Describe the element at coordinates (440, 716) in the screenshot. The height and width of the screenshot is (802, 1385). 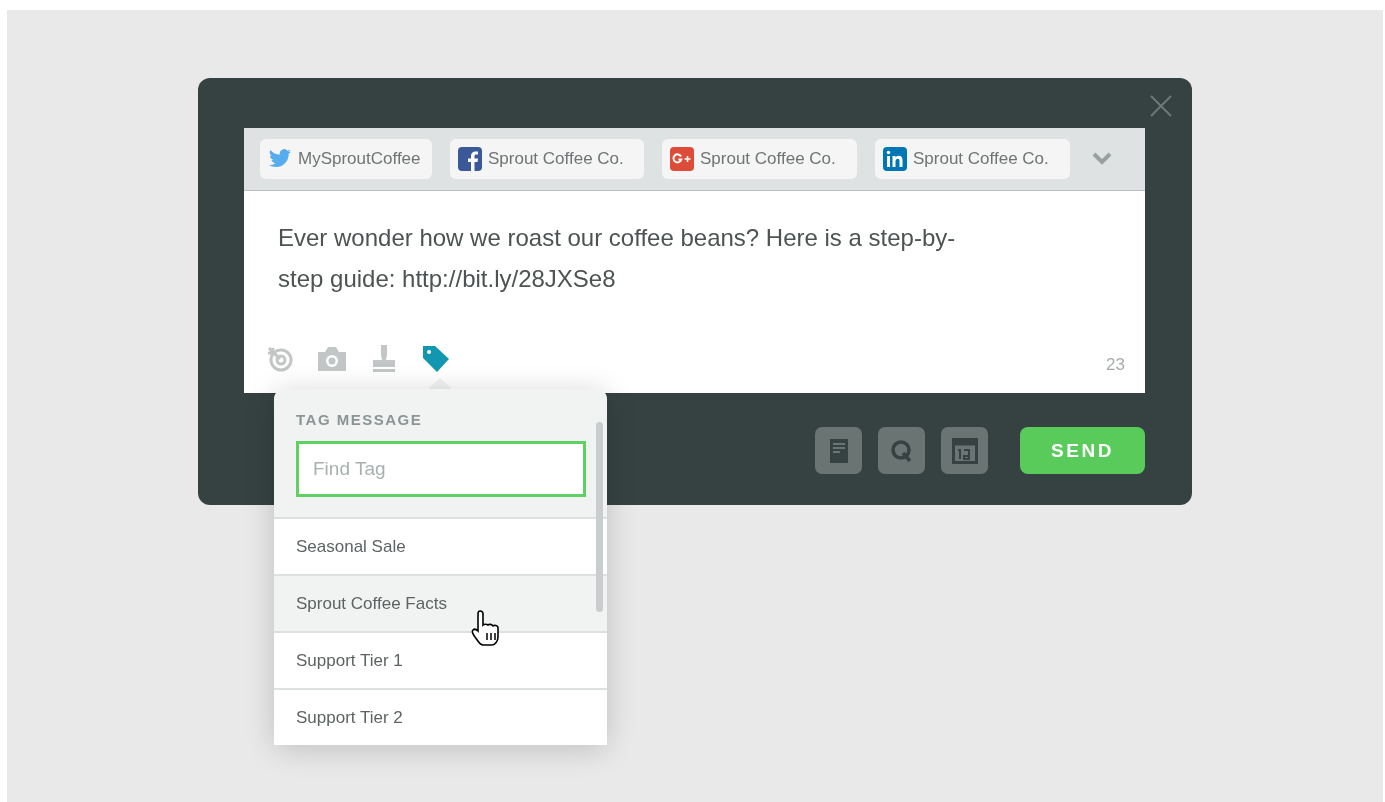
I see `tag-item: Support Tier 2` at that location.